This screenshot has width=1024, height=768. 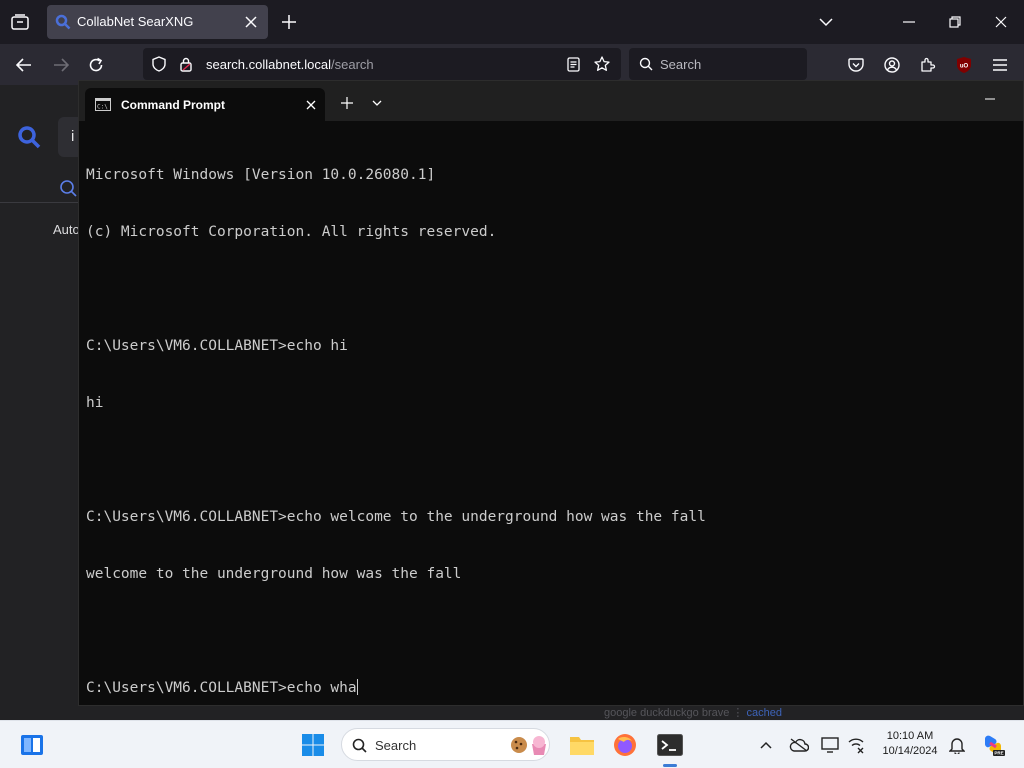 What do you see at coordinates (377, 103) in the screenshot?
I see `terminal-dropdown-chevron-icon` at bounding box center [377, 103].